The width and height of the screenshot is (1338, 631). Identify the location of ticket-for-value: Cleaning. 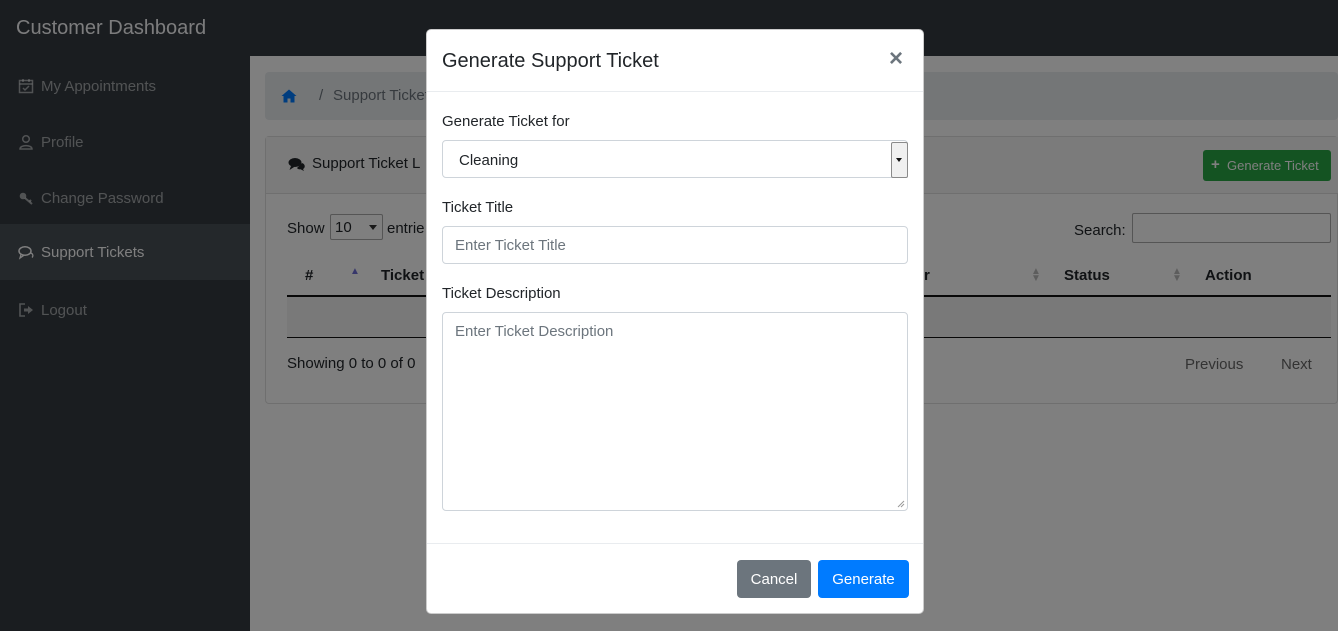
(489, 160).